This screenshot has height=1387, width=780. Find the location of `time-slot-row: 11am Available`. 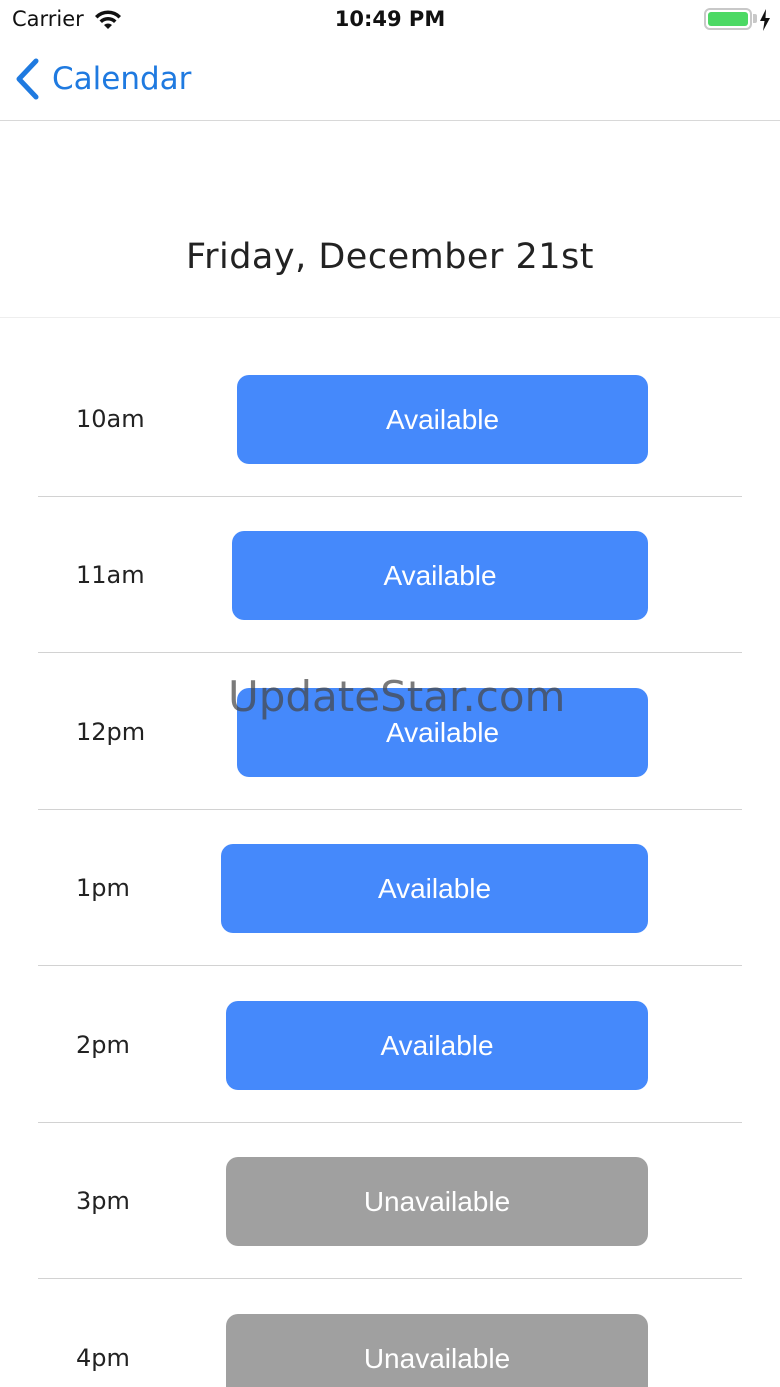

time-slot-row: 11am Available is located at coordinates (390, 575).